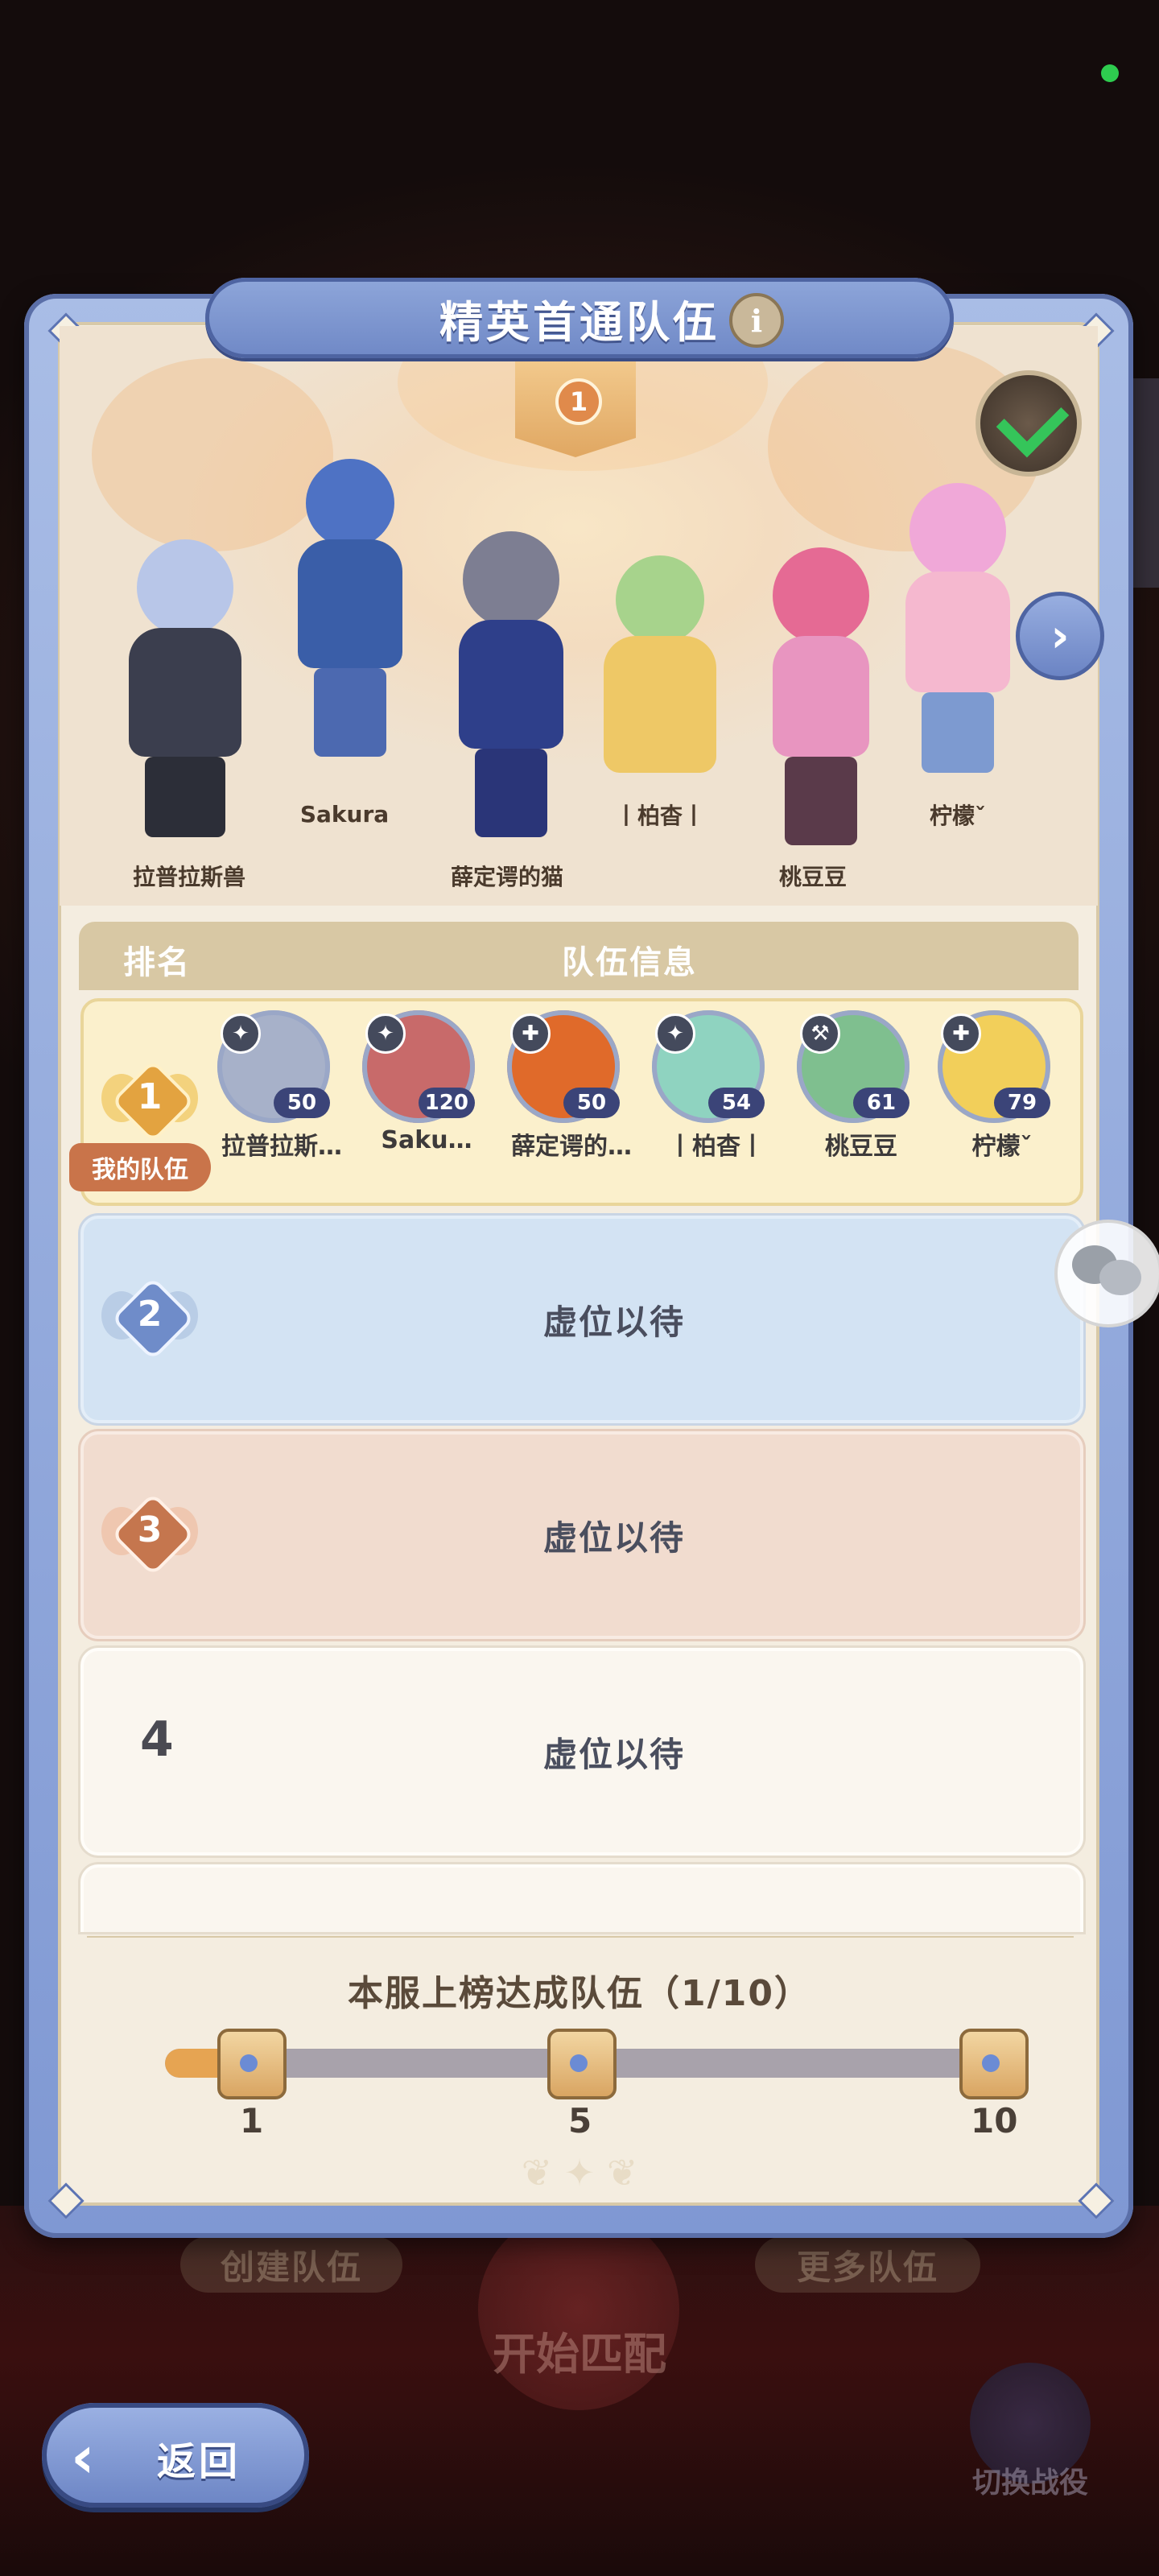 The height and width of the screenshot is (2576, 1159). What do you see at coordinates (812, 877) in the screenshot?
I see `showcase-character-name: 桃豆豆` at bounding box center [812, 877].